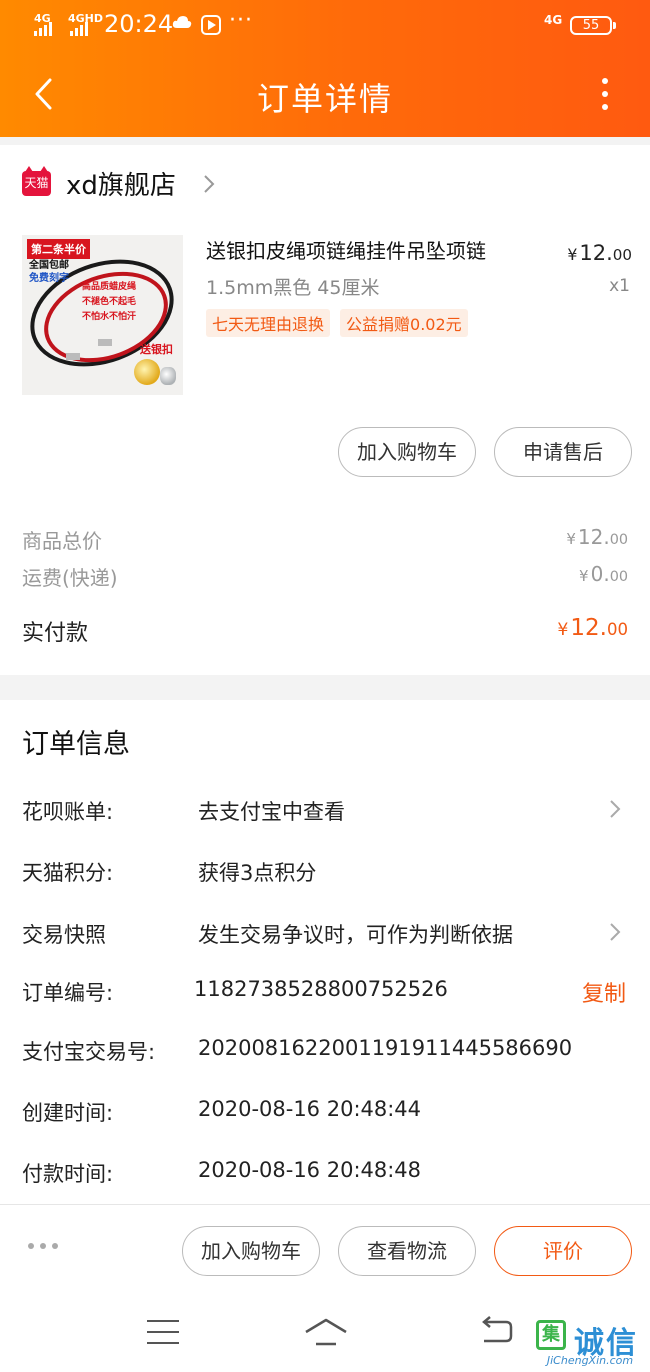 The width and height of the screenshot is (650, 1372). What do you see at coordinates (36, 181) in the screenshot?
I see `tmall-logo-icon: 天猫` at bounding box center [36, 181].